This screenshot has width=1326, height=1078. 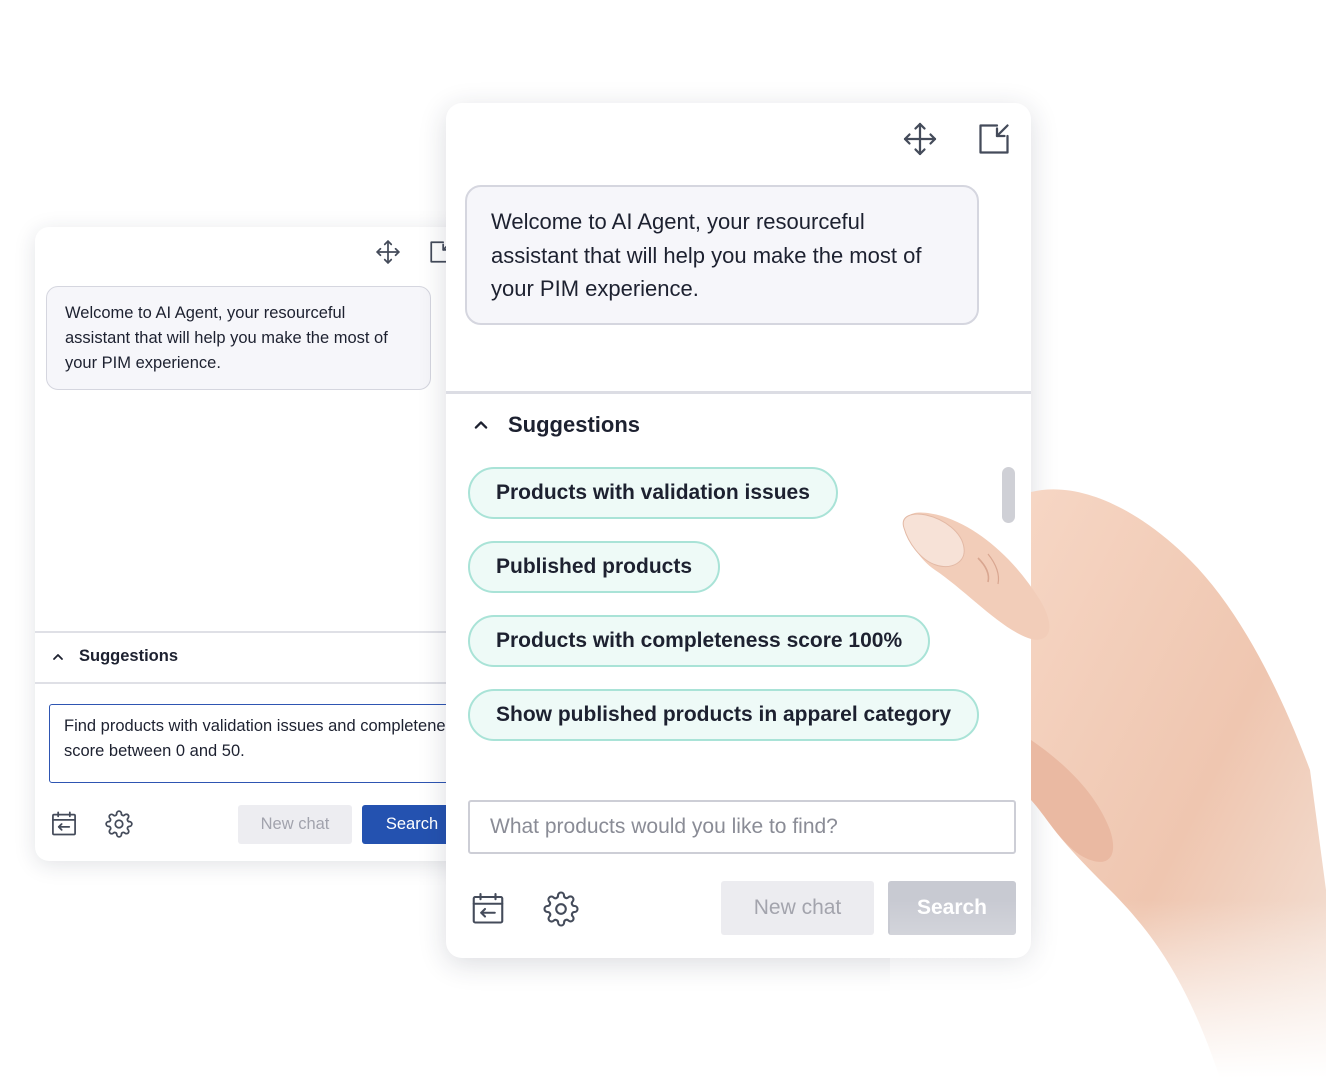 What do you see at coordinates (653, 493) in the screenshot?
I see `suggestion-chip: Products with validation issues` at bounding box center [653, 493].